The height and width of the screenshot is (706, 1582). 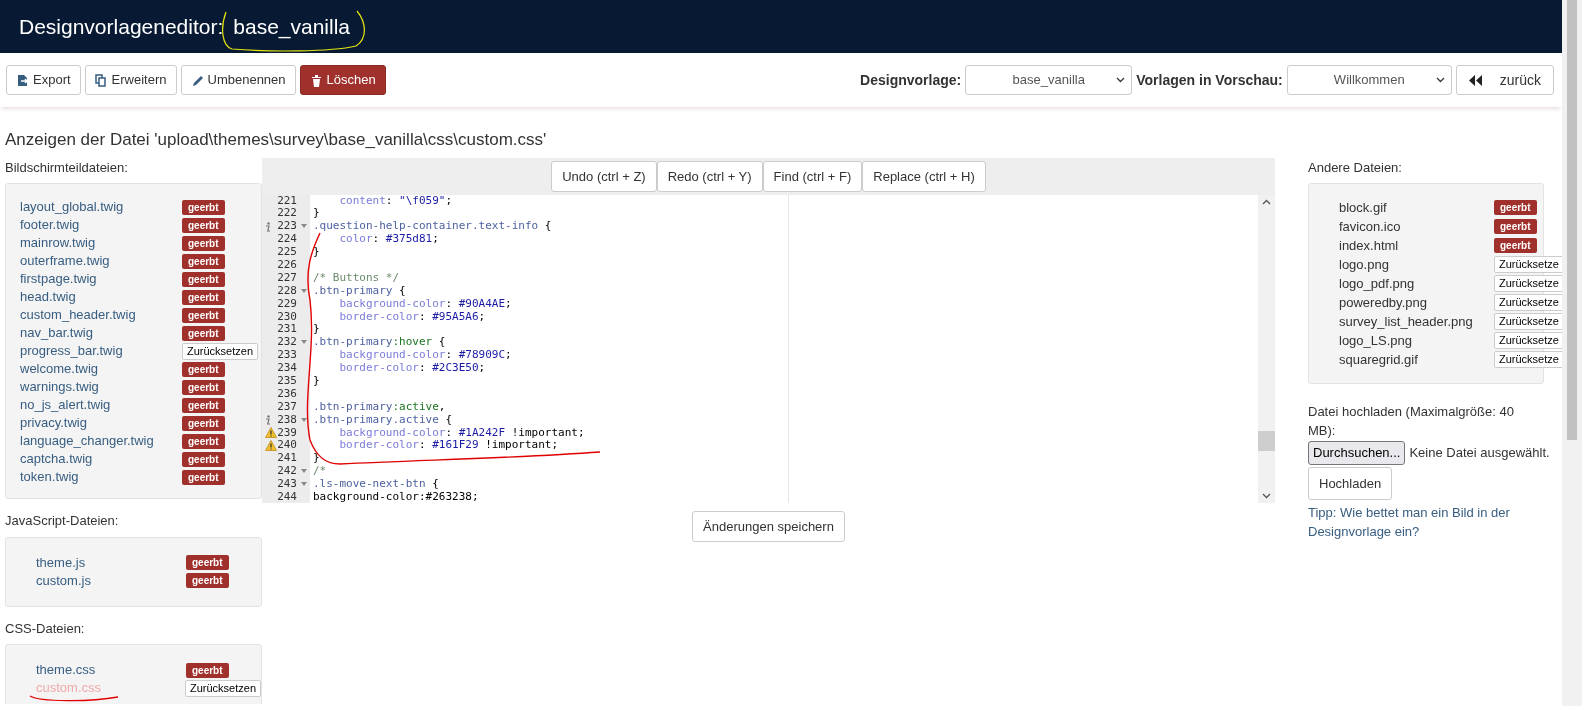 I want to click on file-link: outerframe.twig, so click(x=101, y=261).